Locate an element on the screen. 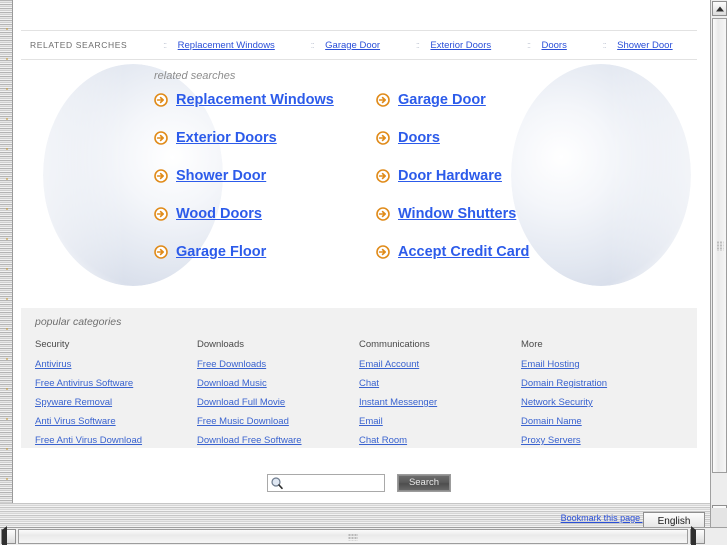 This screenshot has height=545, width=727. related-link-label: Doors is located at coordinates (419, 138).